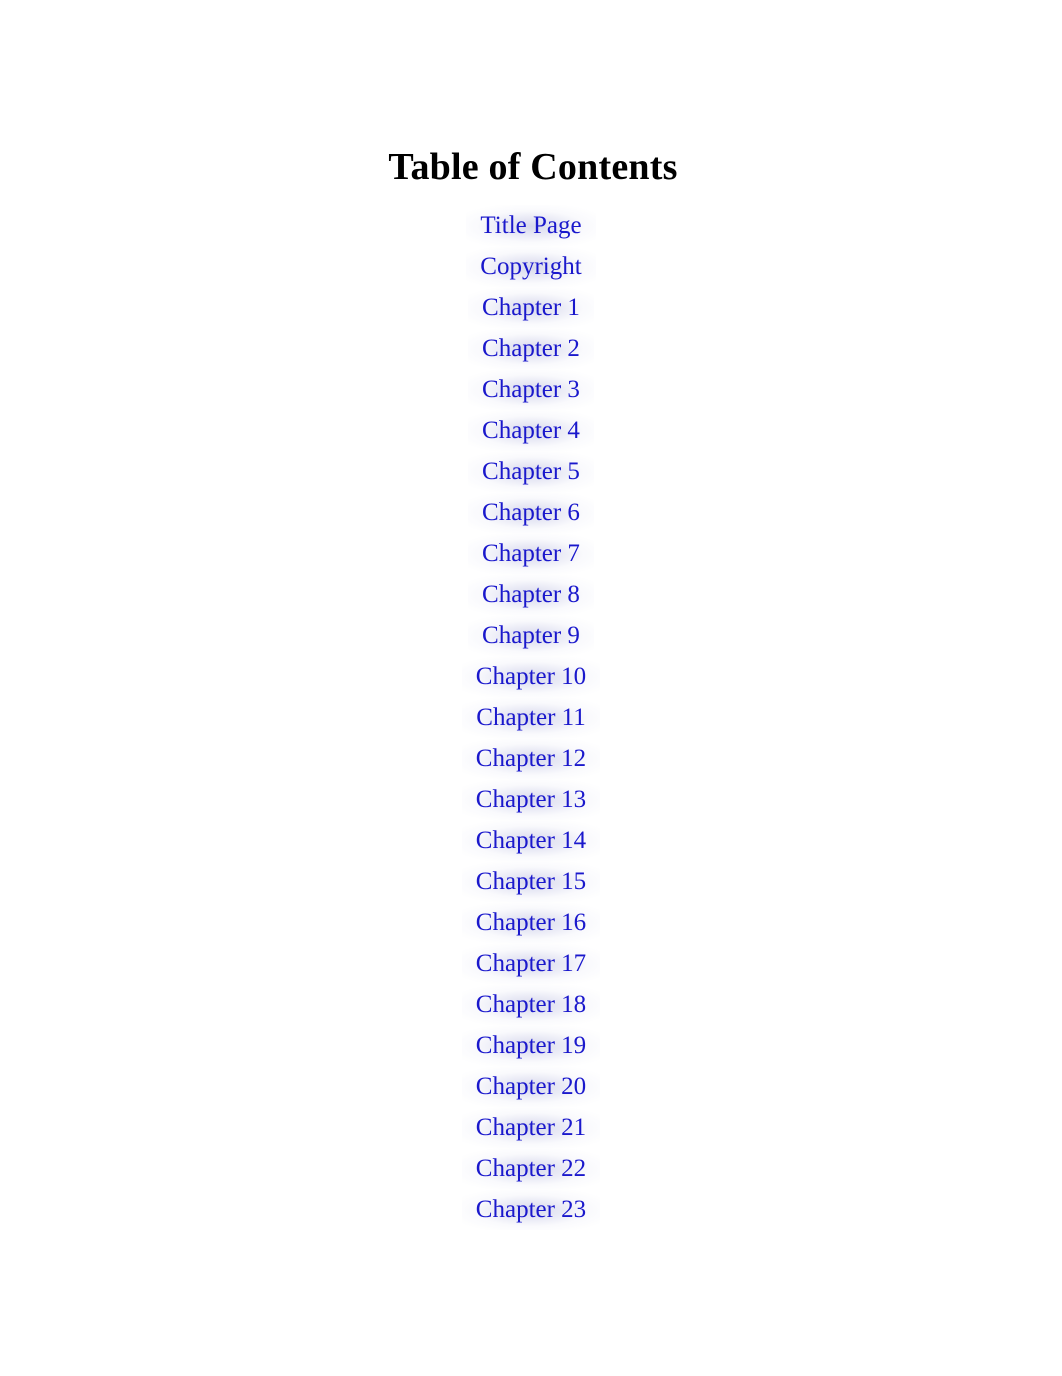  I want to click on toc-link-chapter-9: Chapter 9, so click(531, 635).